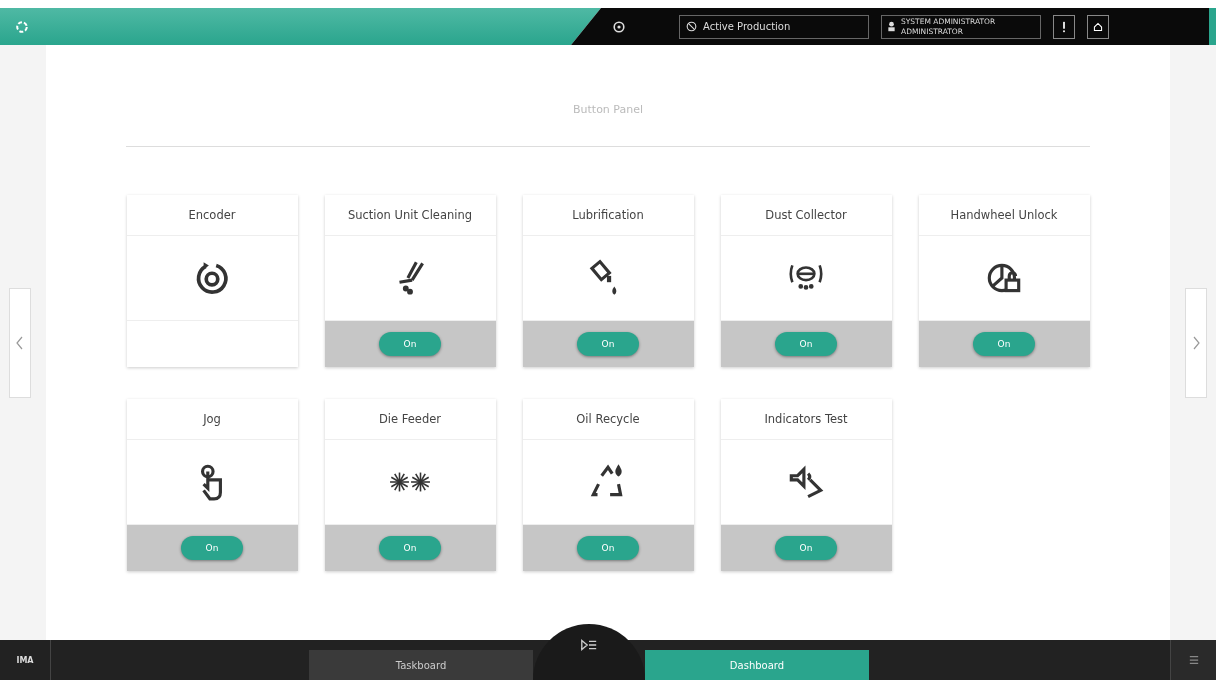 This screenshot has height=680, width=1216. I want to click on home-button, so click(1098, 26).